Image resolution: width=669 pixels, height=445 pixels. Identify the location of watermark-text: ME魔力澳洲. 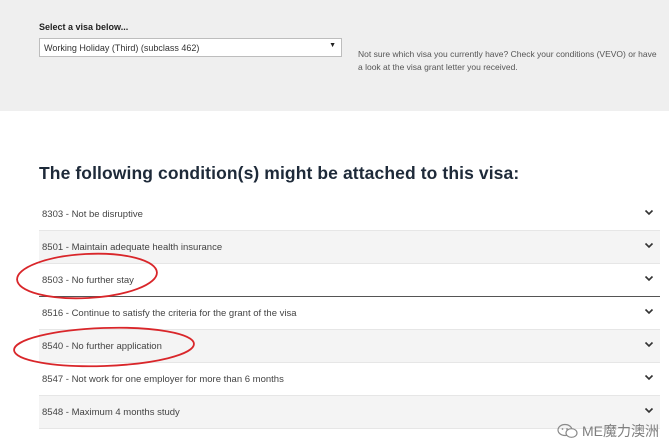
(620, 431).